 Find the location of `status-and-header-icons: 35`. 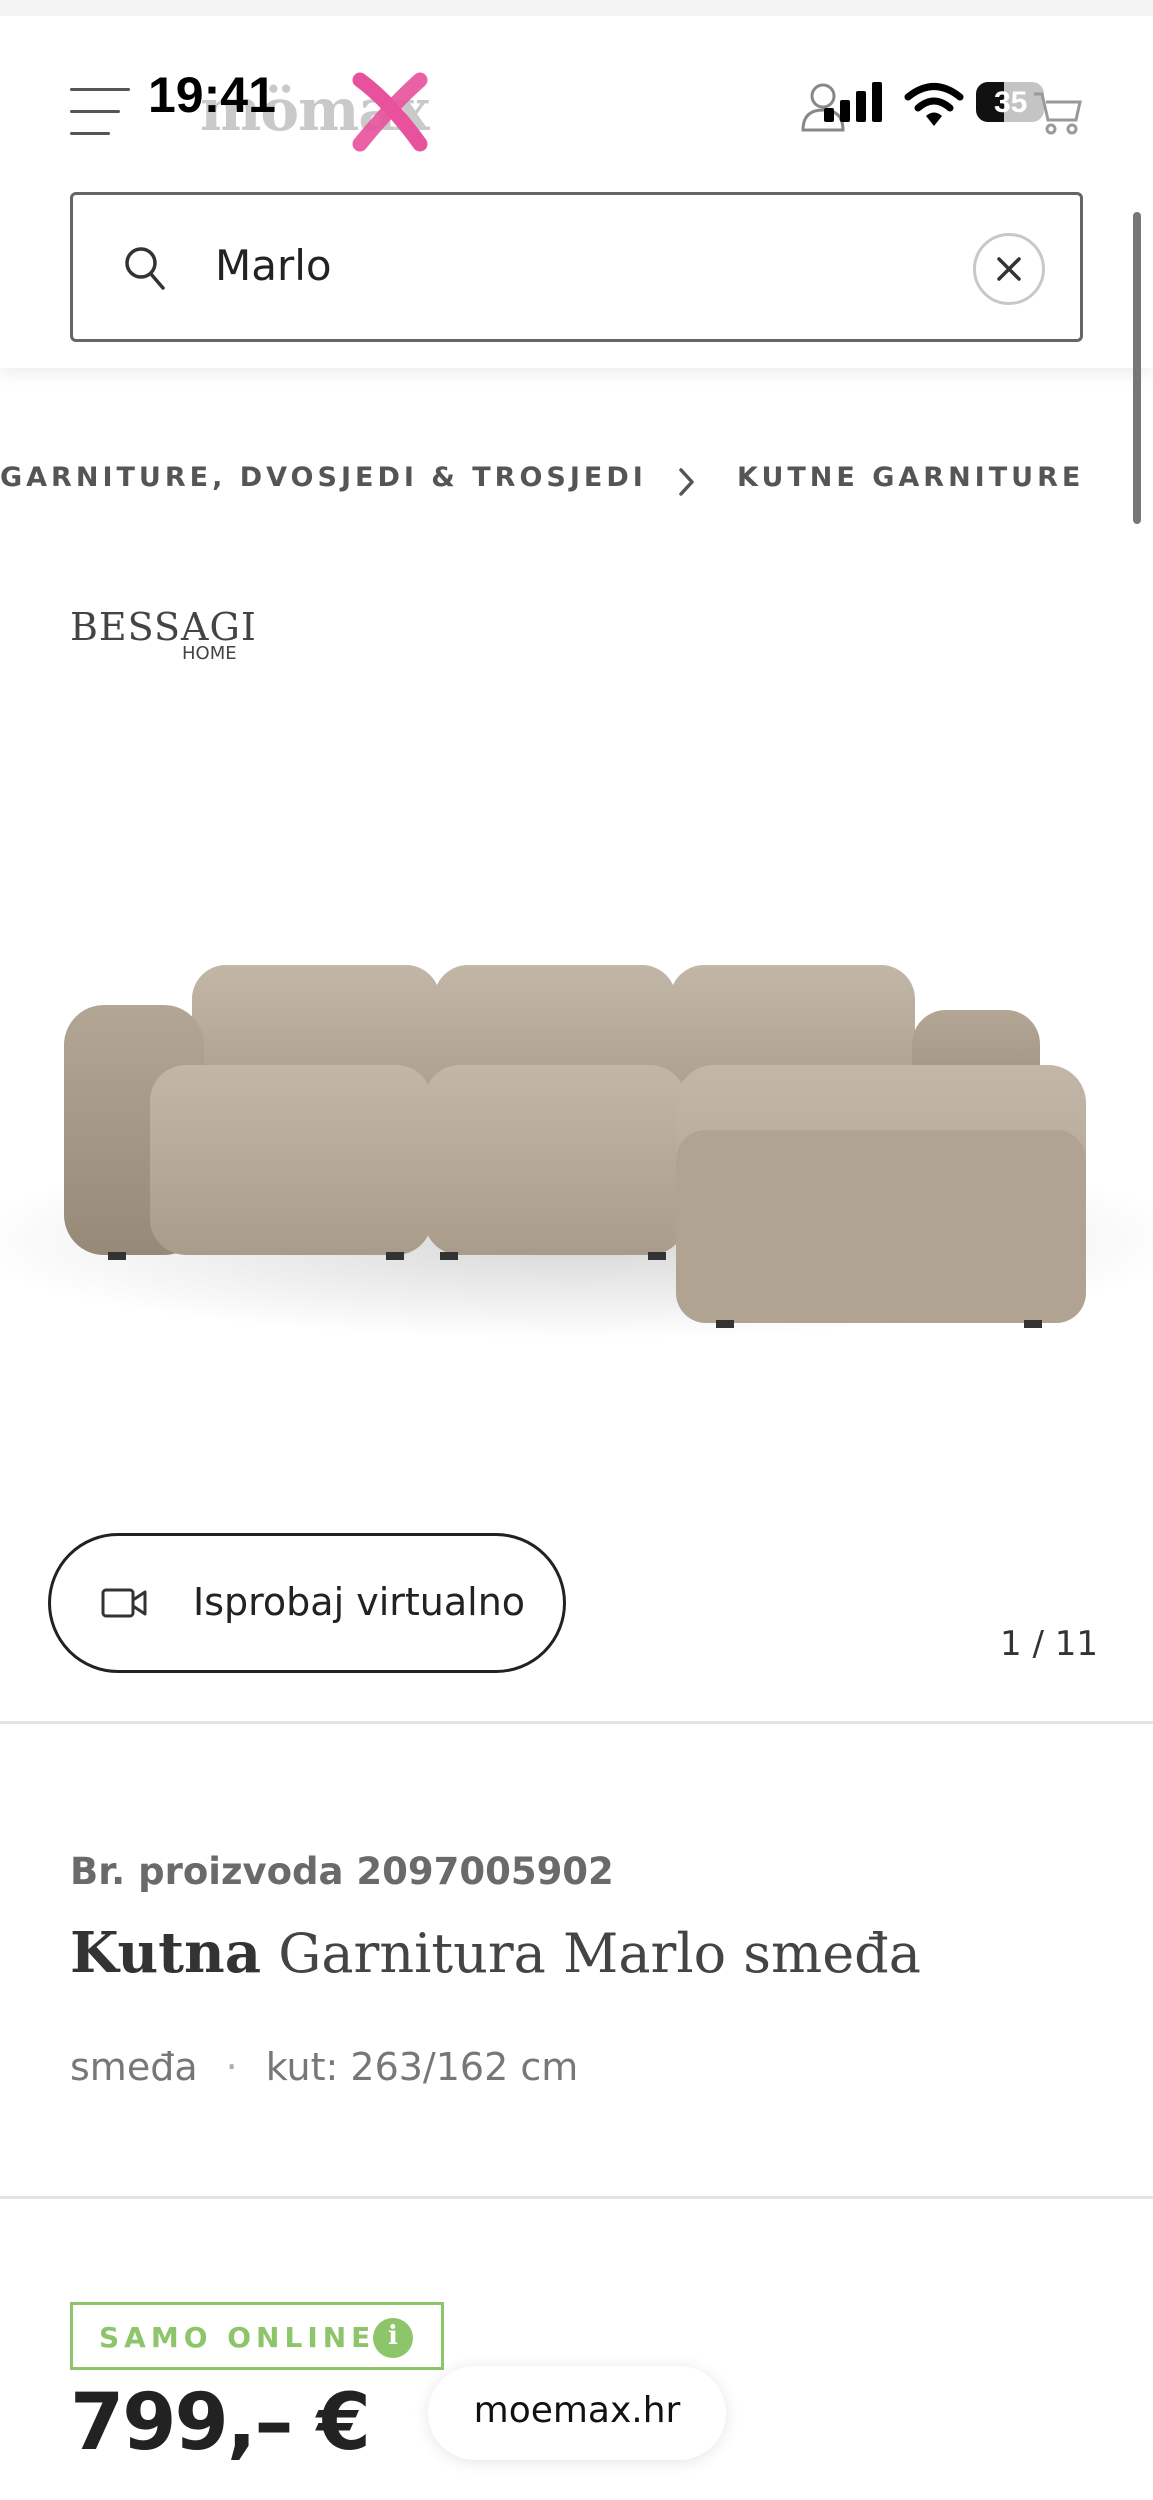

status-and-header-icons: 35 is located at coordinates (945, 107).